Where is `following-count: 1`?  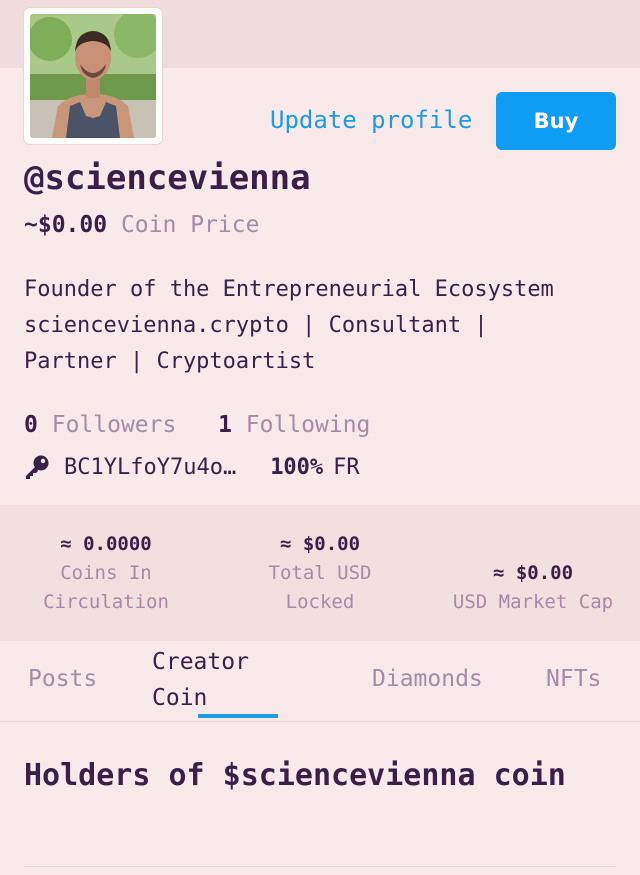 following-count: 1 is located at coordinates (225, 425).